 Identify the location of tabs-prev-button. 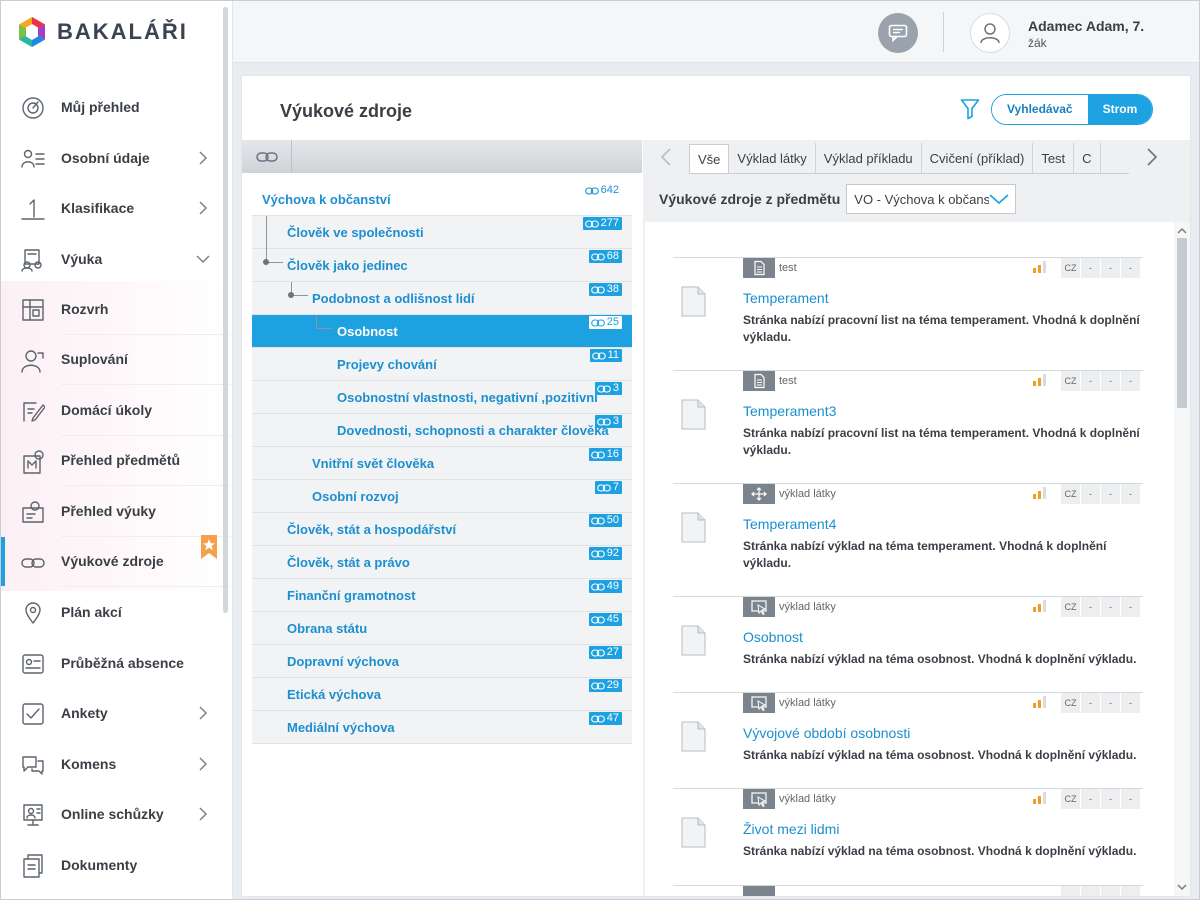
(666, 157).